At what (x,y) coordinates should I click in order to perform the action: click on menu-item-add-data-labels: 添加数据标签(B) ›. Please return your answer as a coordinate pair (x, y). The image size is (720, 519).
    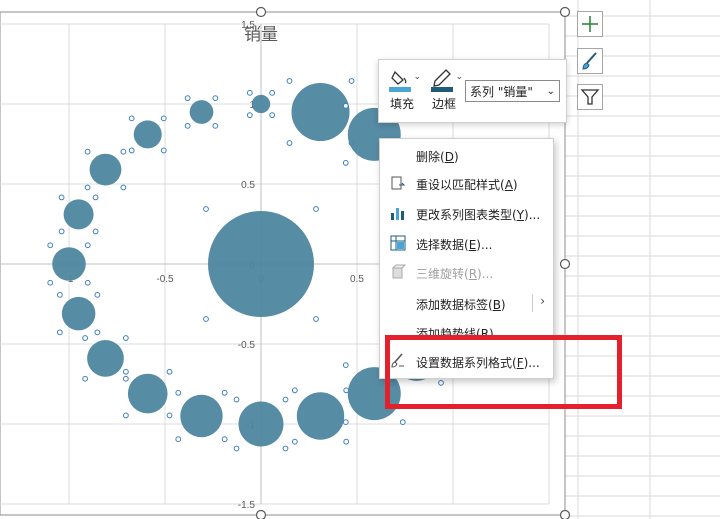
    Looking at the image, I should click on (466, 303).